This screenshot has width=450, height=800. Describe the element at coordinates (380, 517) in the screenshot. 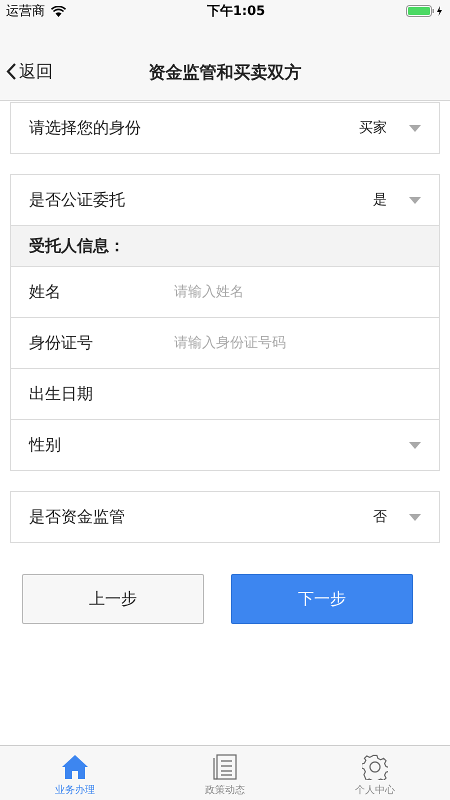

I see `select-value: 否` at that location.